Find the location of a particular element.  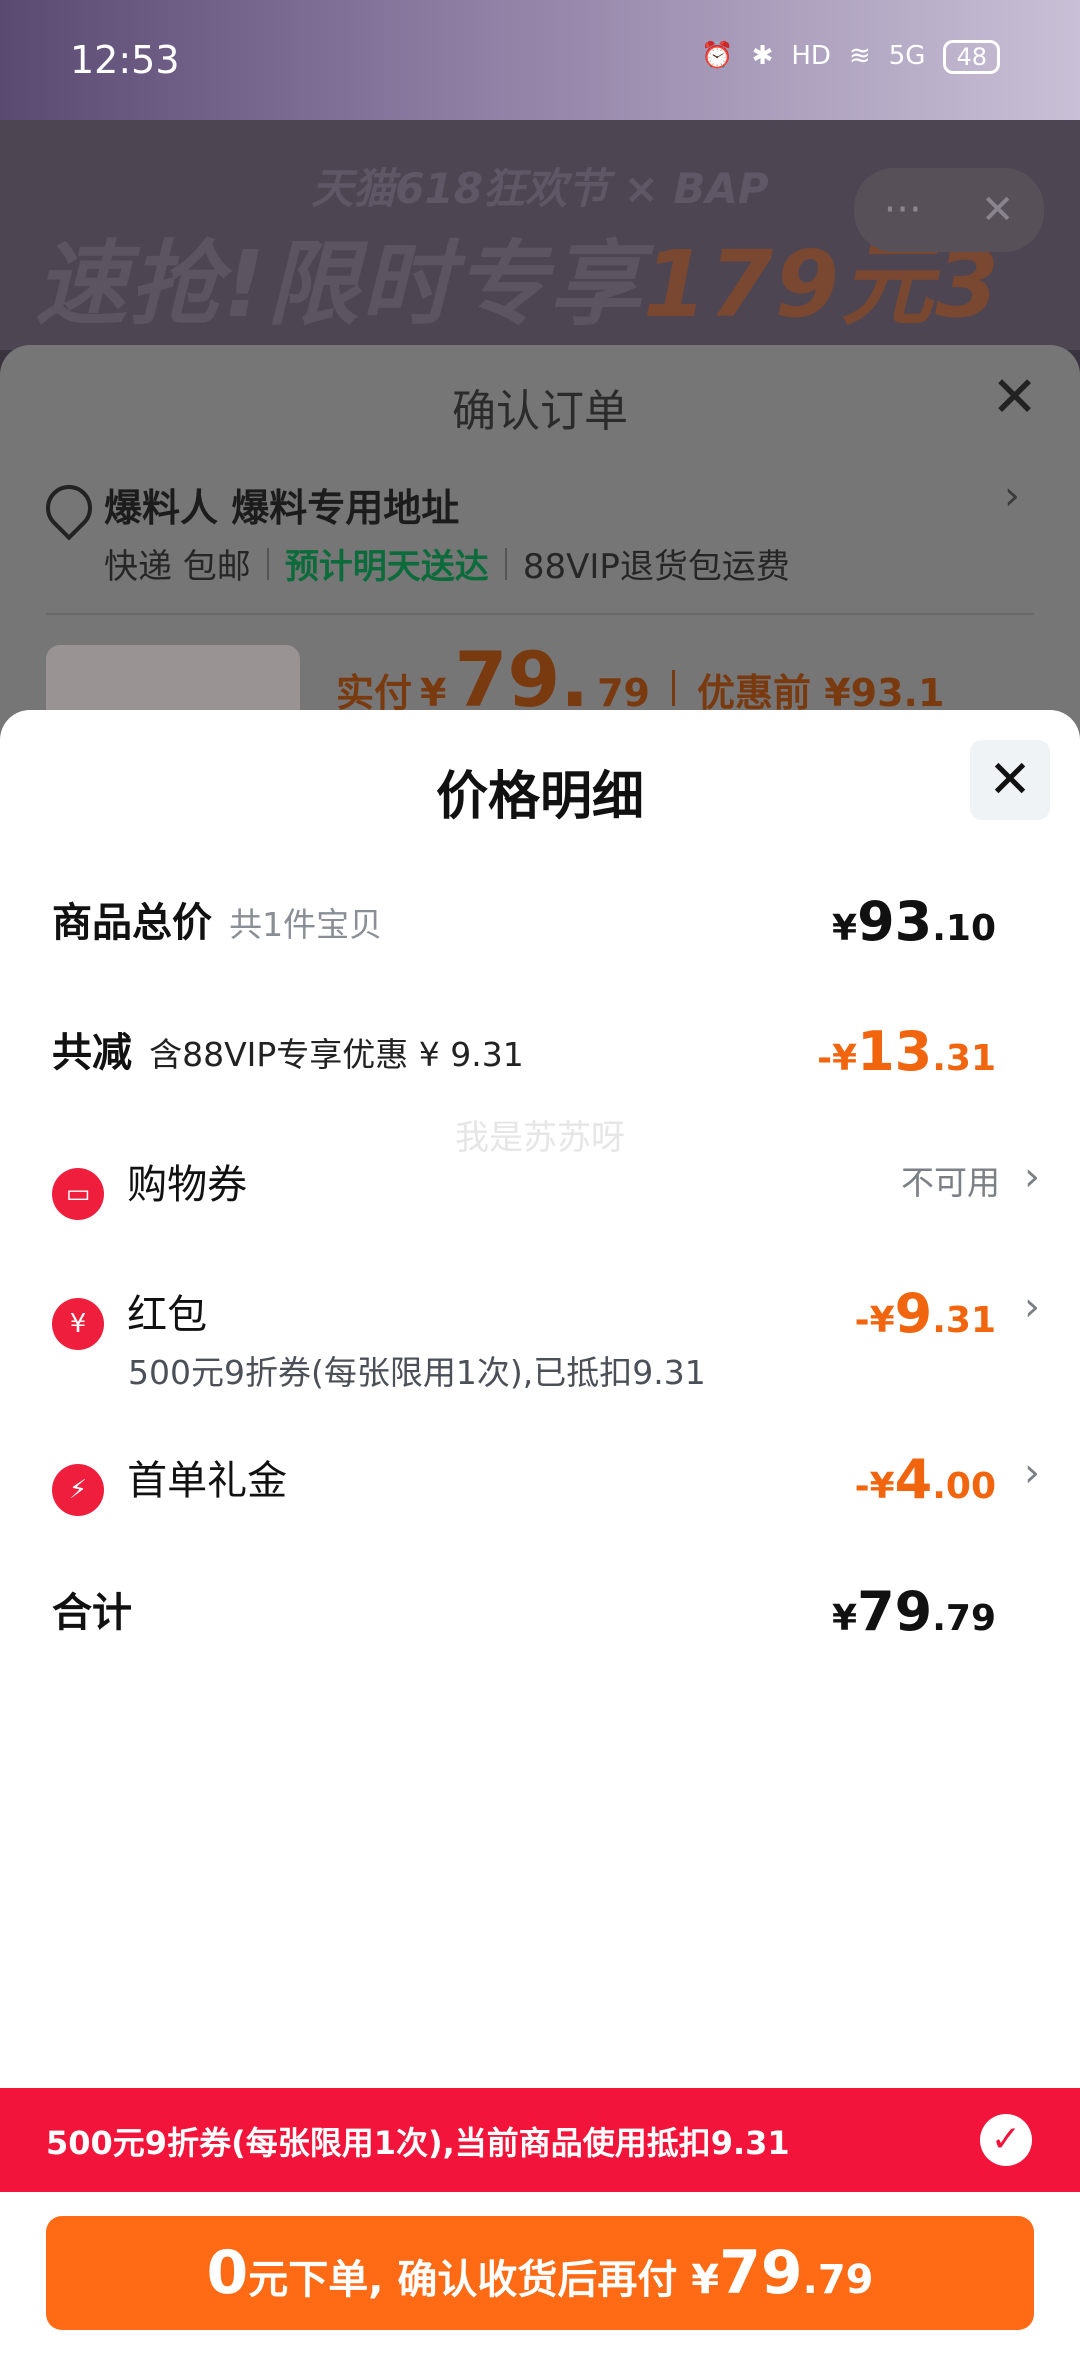

discount-amount: -¥13.31 is located at coordinates (906, 1051).